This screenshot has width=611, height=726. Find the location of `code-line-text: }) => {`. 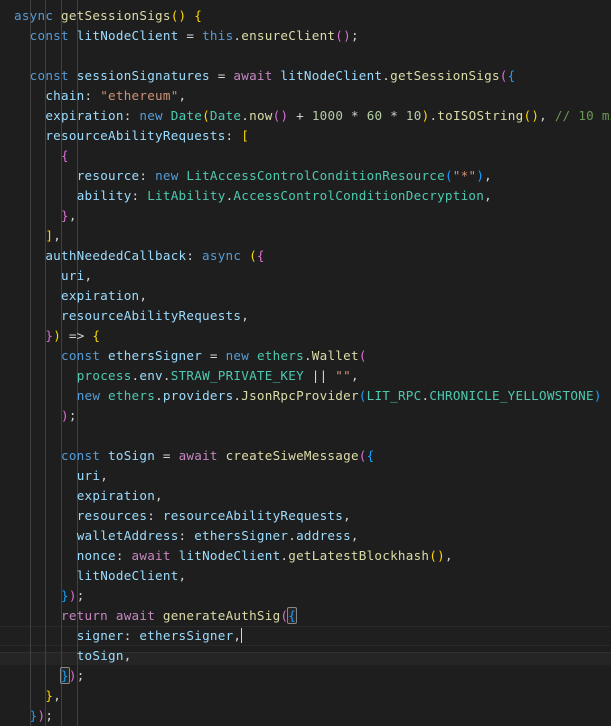

code-line-text: }) => { is located at coordinates (73, 335).